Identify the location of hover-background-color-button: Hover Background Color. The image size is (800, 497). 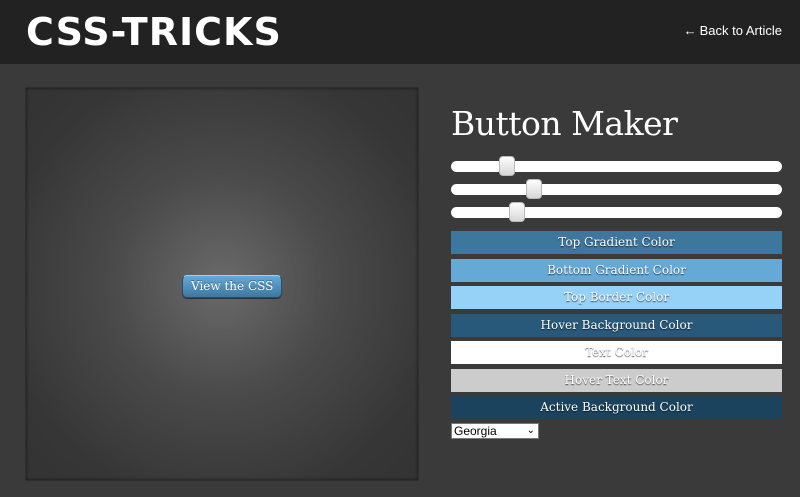
(616, 325).